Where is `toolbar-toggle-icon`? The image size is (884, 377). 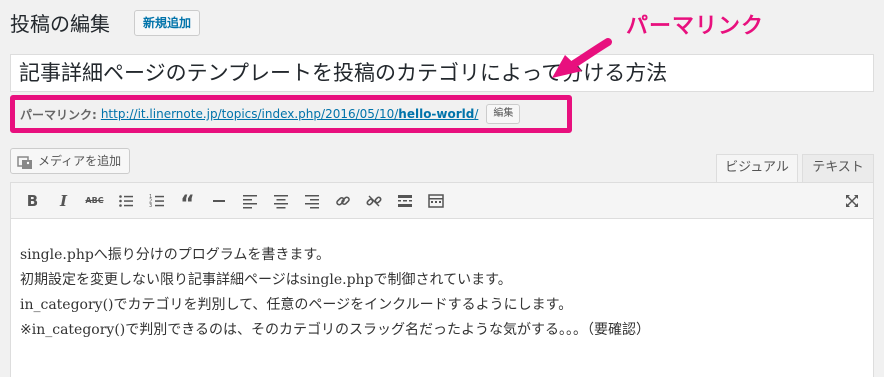
toolbar-toggle-icon is located at coordinates (435, 201).